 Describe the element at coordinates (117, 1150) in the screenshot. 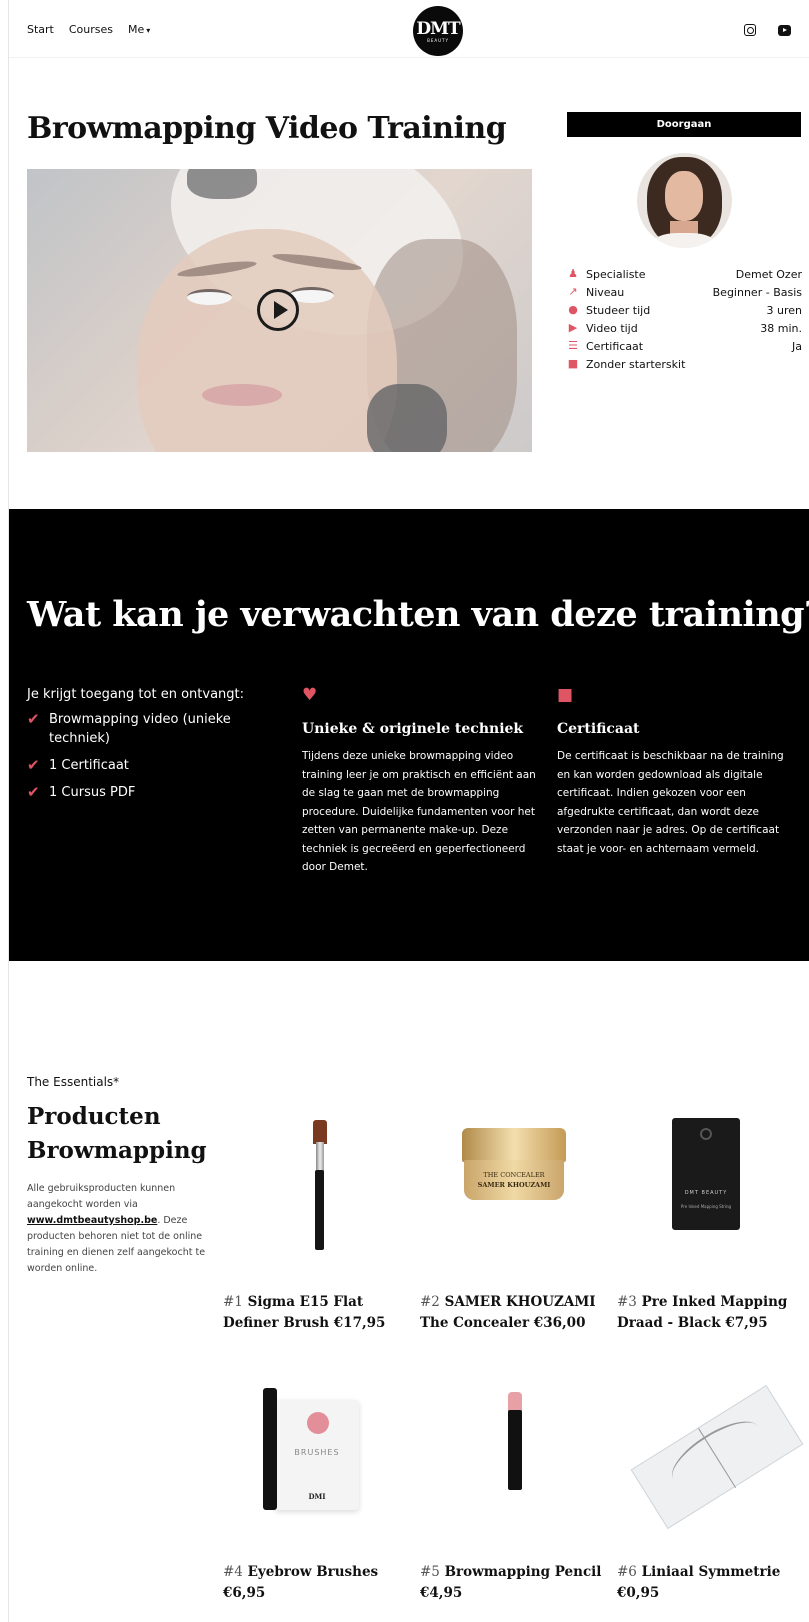

I see `essentials-title-line2: Browmapping` at that location.